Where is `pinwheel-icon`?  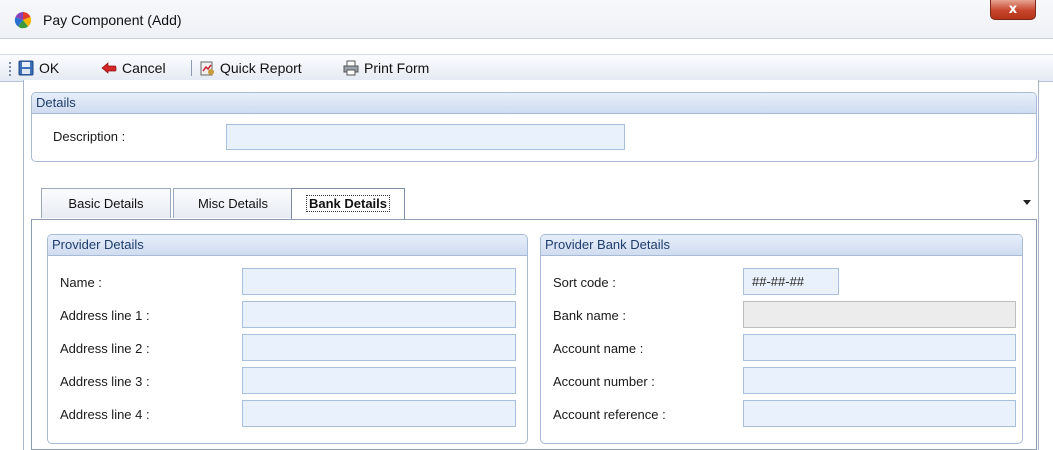
pinwheel-icon is located at coordinates (23, 20).